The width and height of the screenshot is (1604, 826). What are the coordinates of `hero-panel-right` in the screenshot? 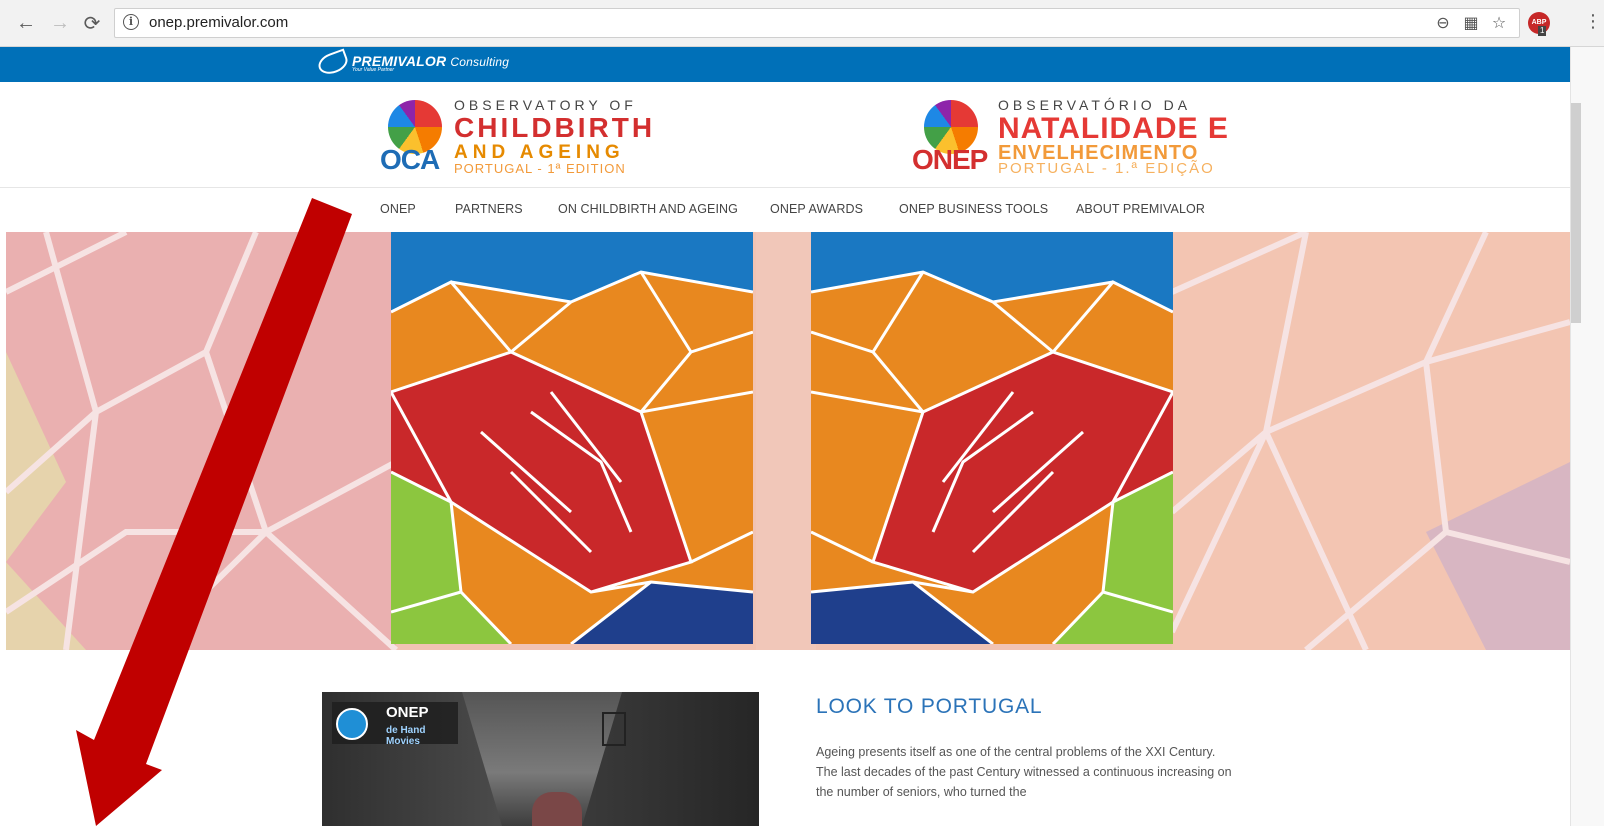 It's located at (992, 438).